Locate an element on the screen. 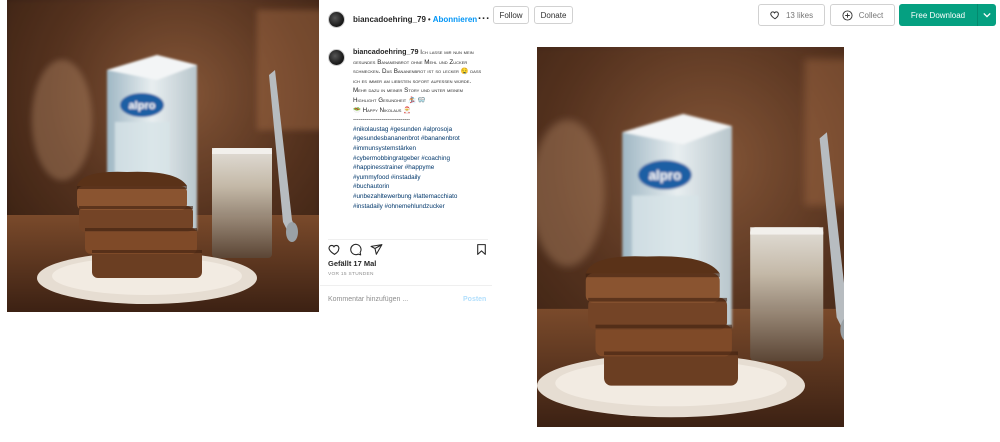 The height and width of the screenshot is (442, 1000). hashtag-line: #nikolaustag #gesunden #alprosoja is located at coordinates (402, 129).